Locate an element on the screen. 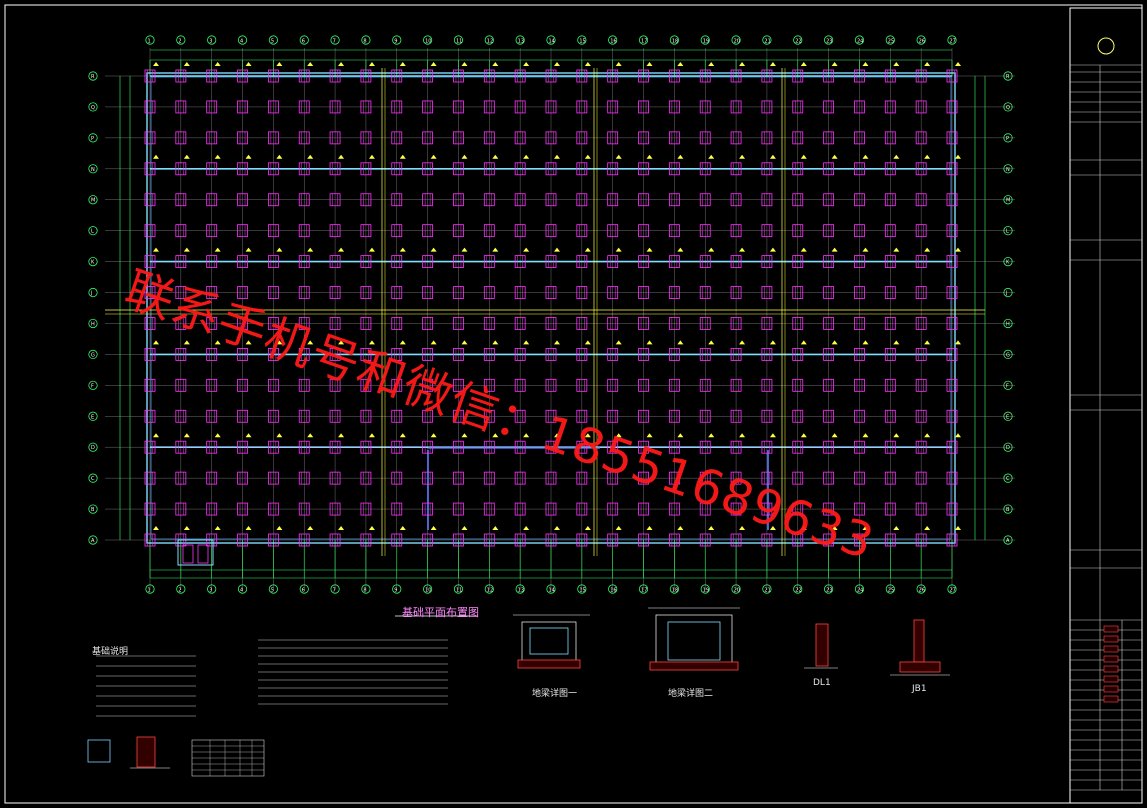 This screenshot has height=808, width=1147. row-axis-label: L is located at coordinates (1007, 232).